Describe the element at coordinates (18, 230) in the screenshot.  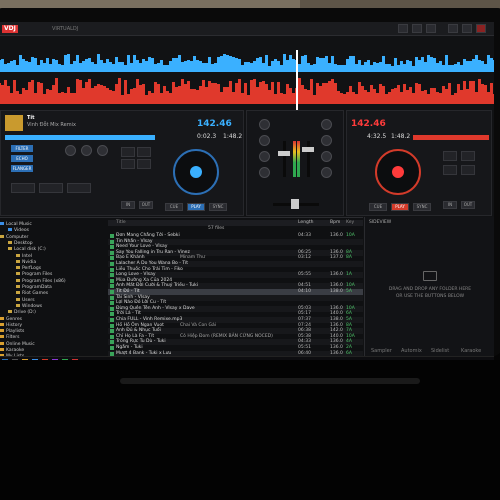
I see `folder-tree-item: Videos` at that location.